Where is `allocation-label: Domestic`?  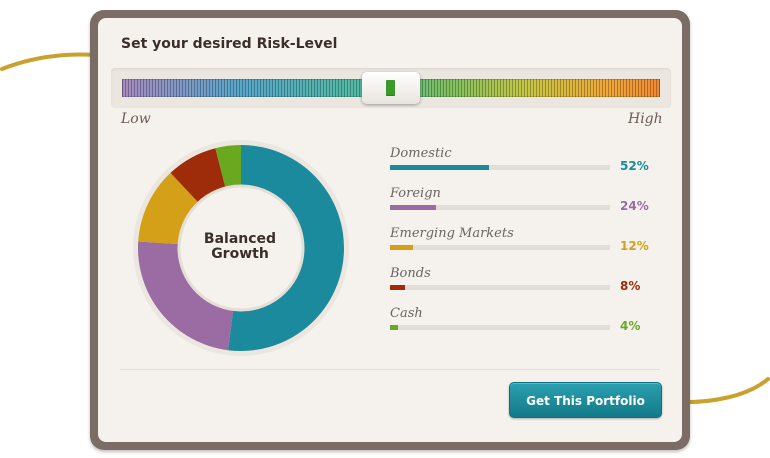
allocation-label: Domestic is located at coordinates (421, 153).